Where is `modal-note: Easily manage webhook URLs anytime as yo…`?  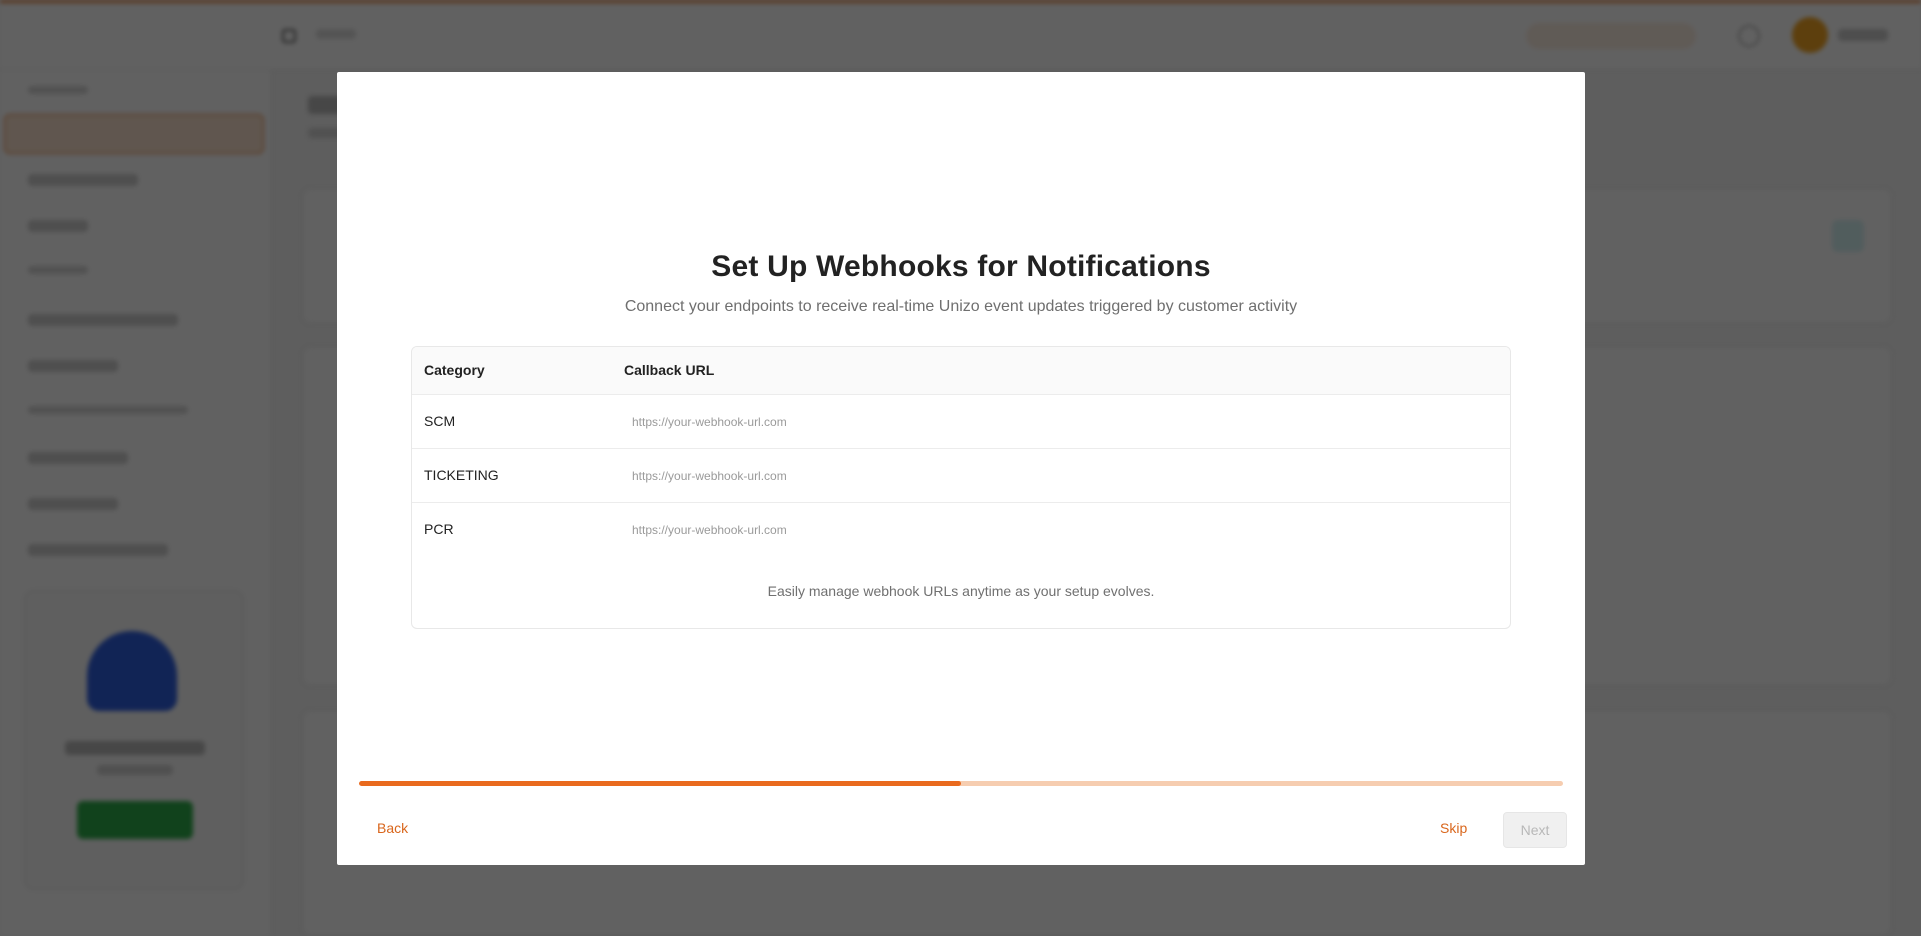 modal-note: Easily manage webhook URLs anytime as yo… is located at coordinates (961, 591).